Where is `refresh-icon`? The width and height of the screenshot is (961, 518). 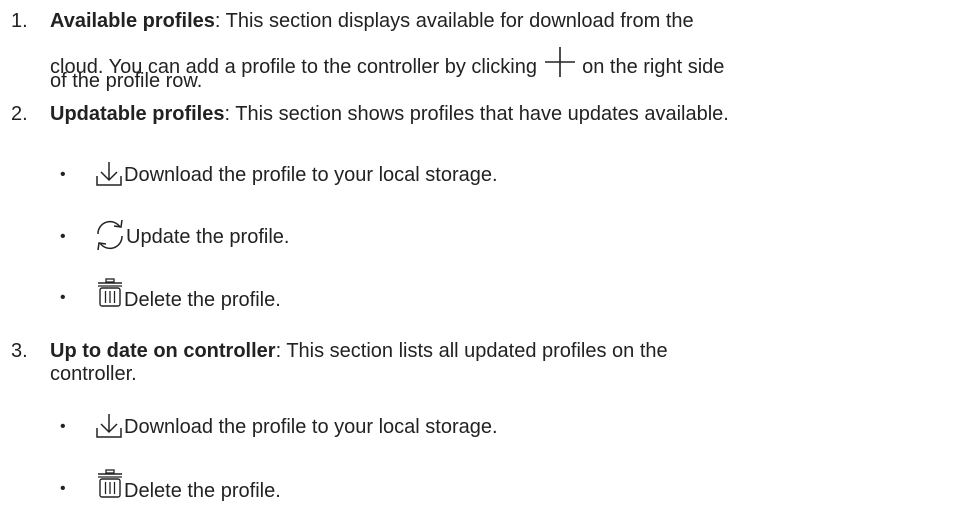 refresh-icon is located at coordinates (110, 235).